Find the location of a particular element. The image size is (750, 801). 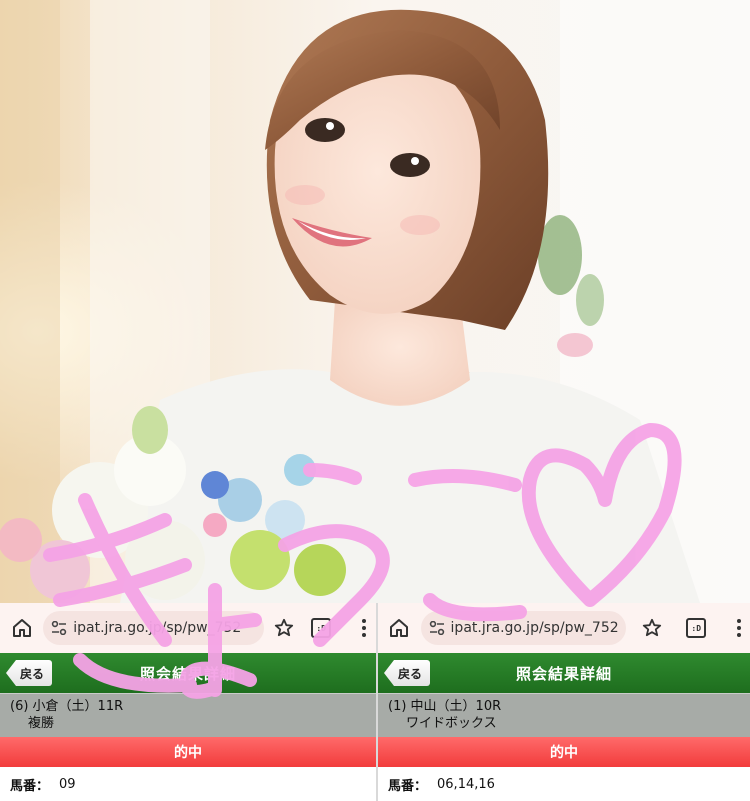

url-prefix-text: ipat.jra is located at coordinates (475, 628).